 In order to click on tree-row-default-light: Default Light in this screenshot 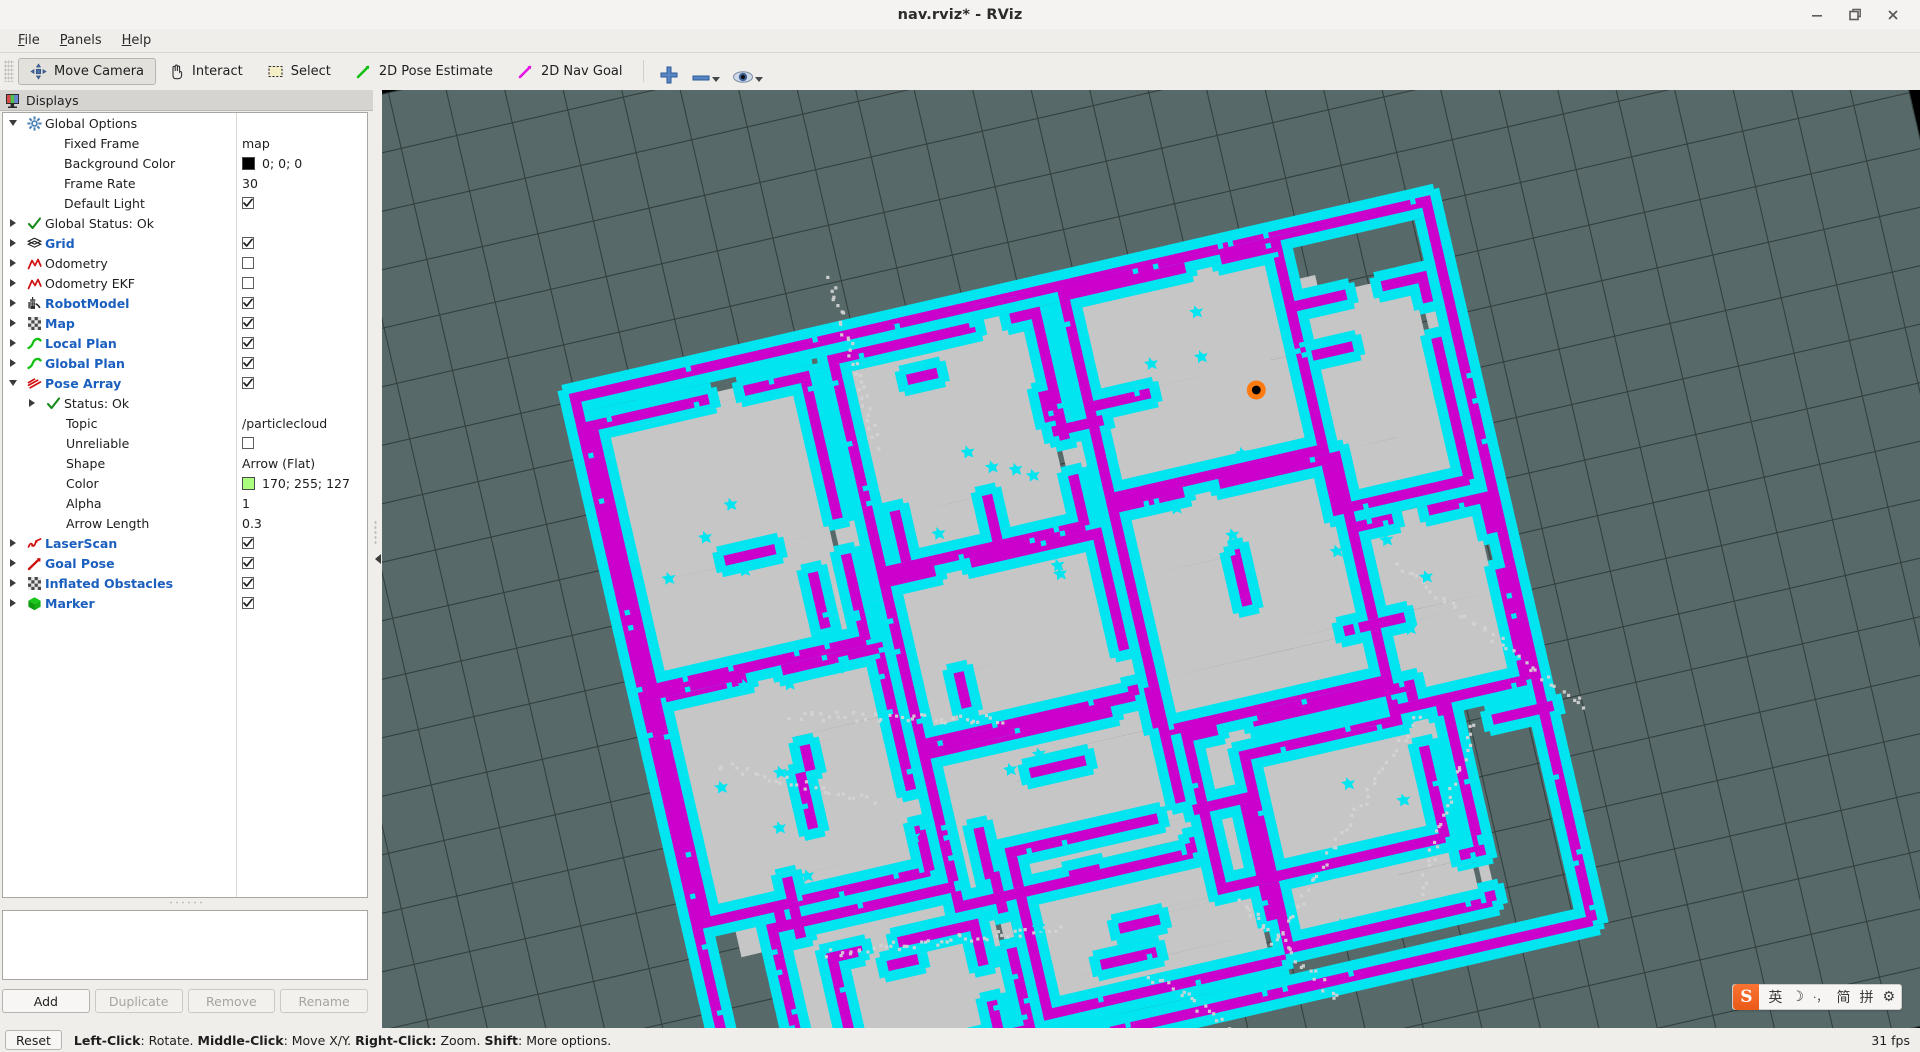, I will do `click(185, 203)`.